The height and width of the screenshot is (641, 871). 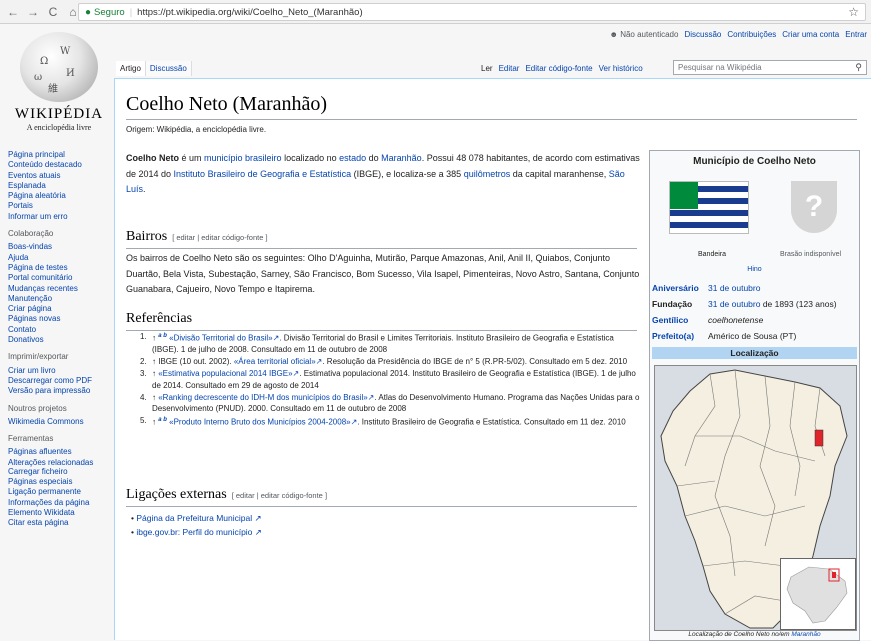 What do you see at coordinates (59, 127) in the screenshot?
I see `logo-tagline: A enciclopédia livre` at bounding box center [59, 127].